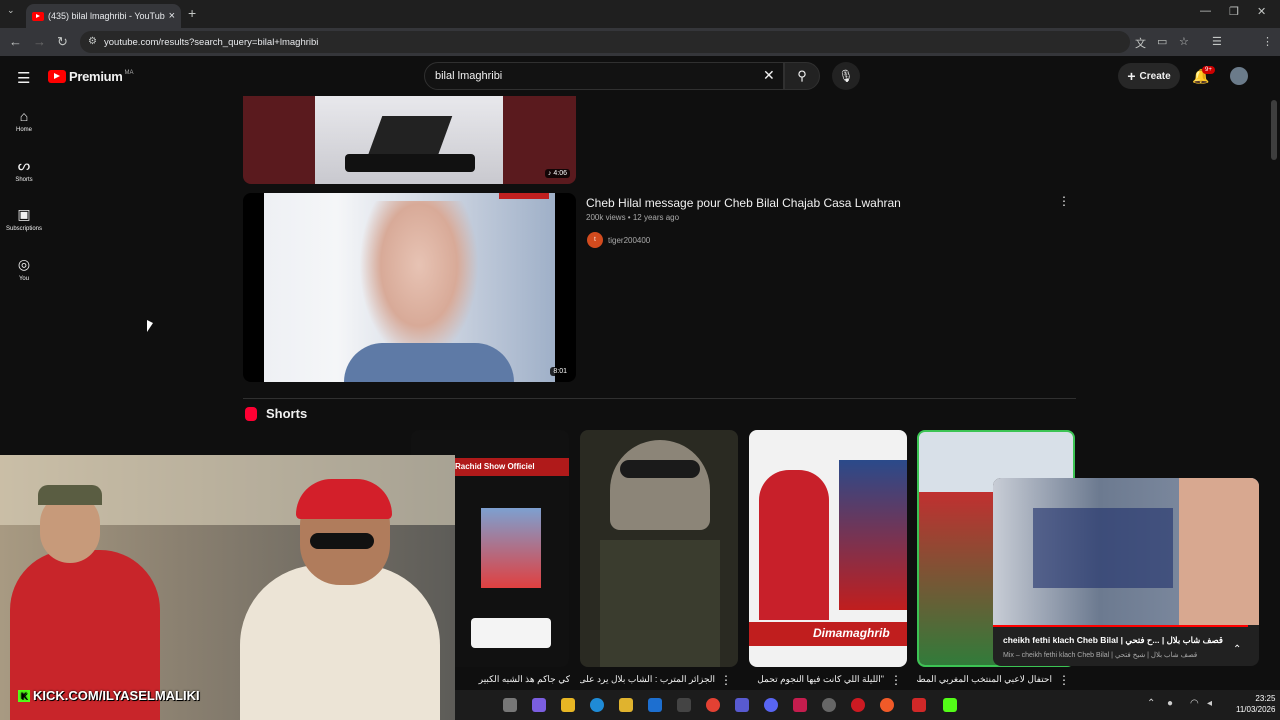  Describe the element at coordinates (172, 16) in the screenshot. I see `close-tab-icon: ×` at that location.